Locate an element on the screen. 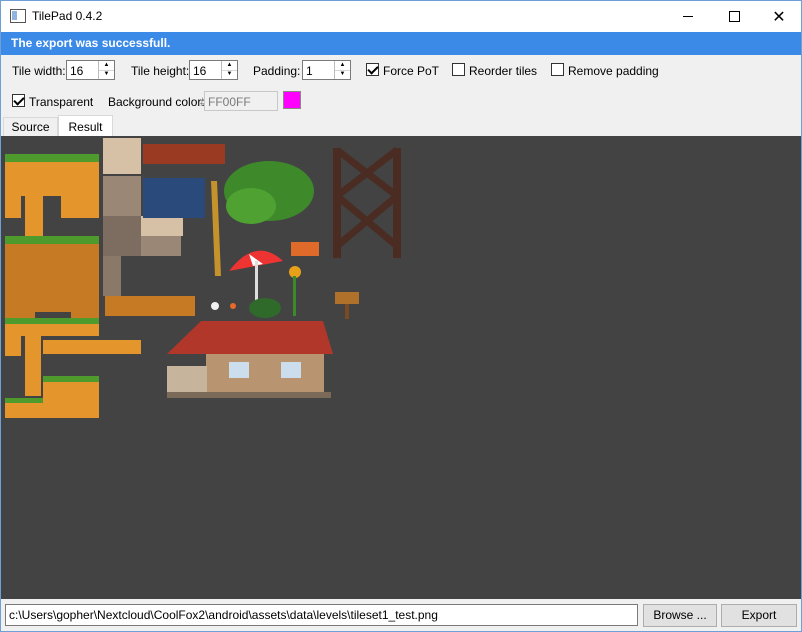 The height and width of the screenshot is (632, 802). water-tile is located at coordinates (174, 198).